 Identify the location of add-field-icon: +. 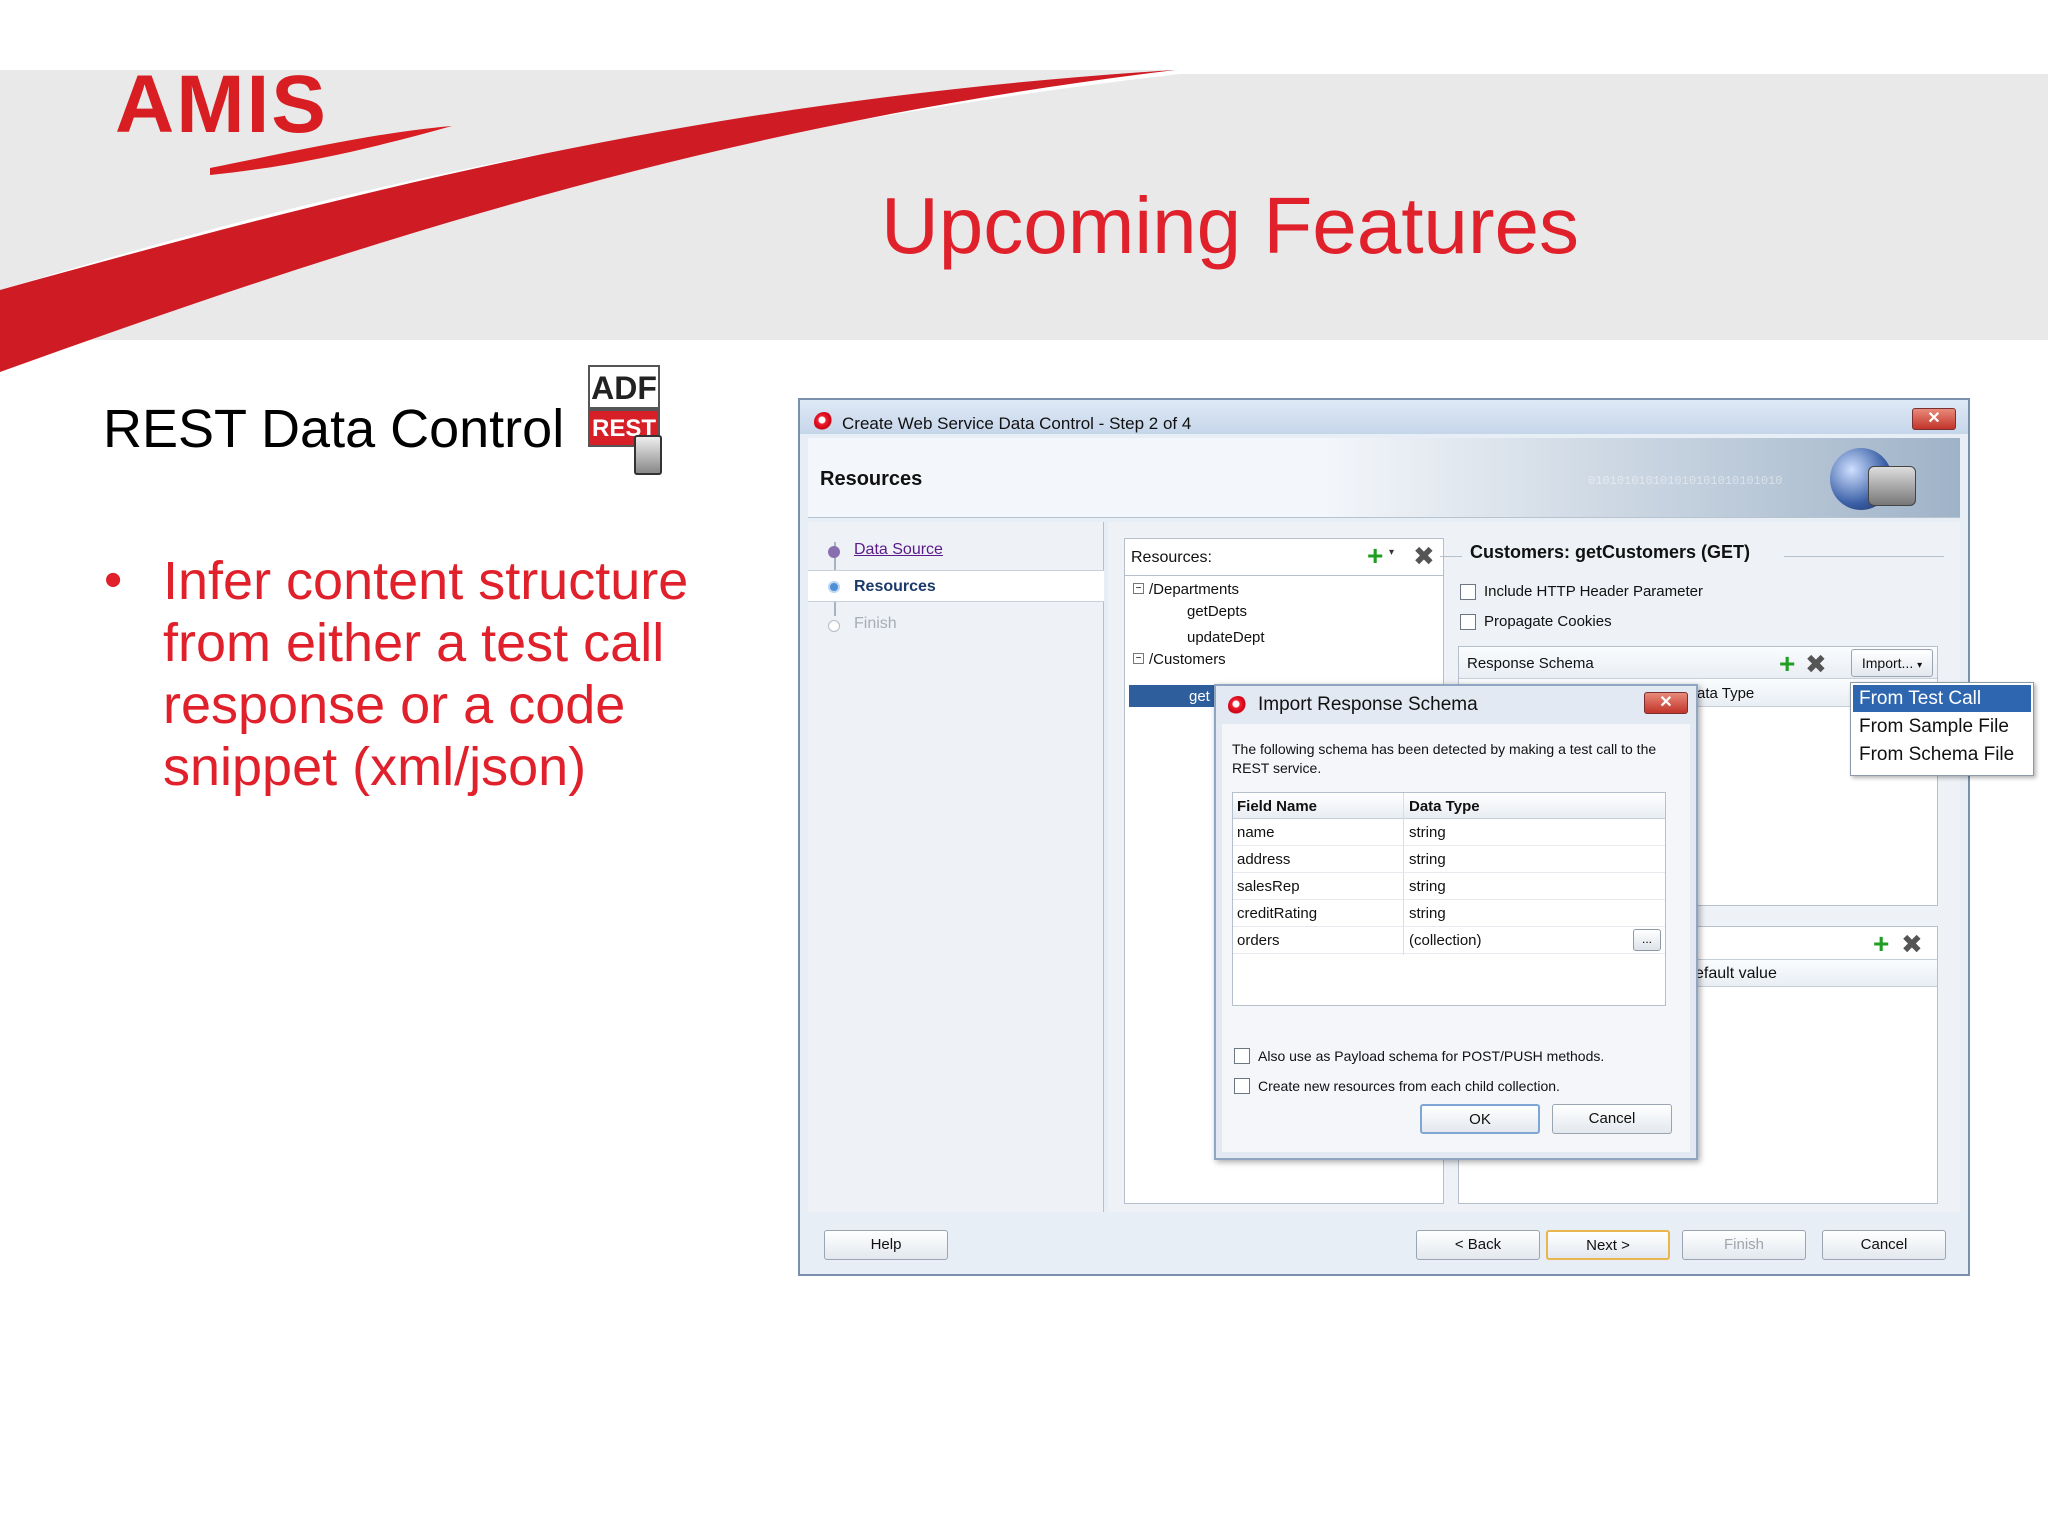
(1787, 664).